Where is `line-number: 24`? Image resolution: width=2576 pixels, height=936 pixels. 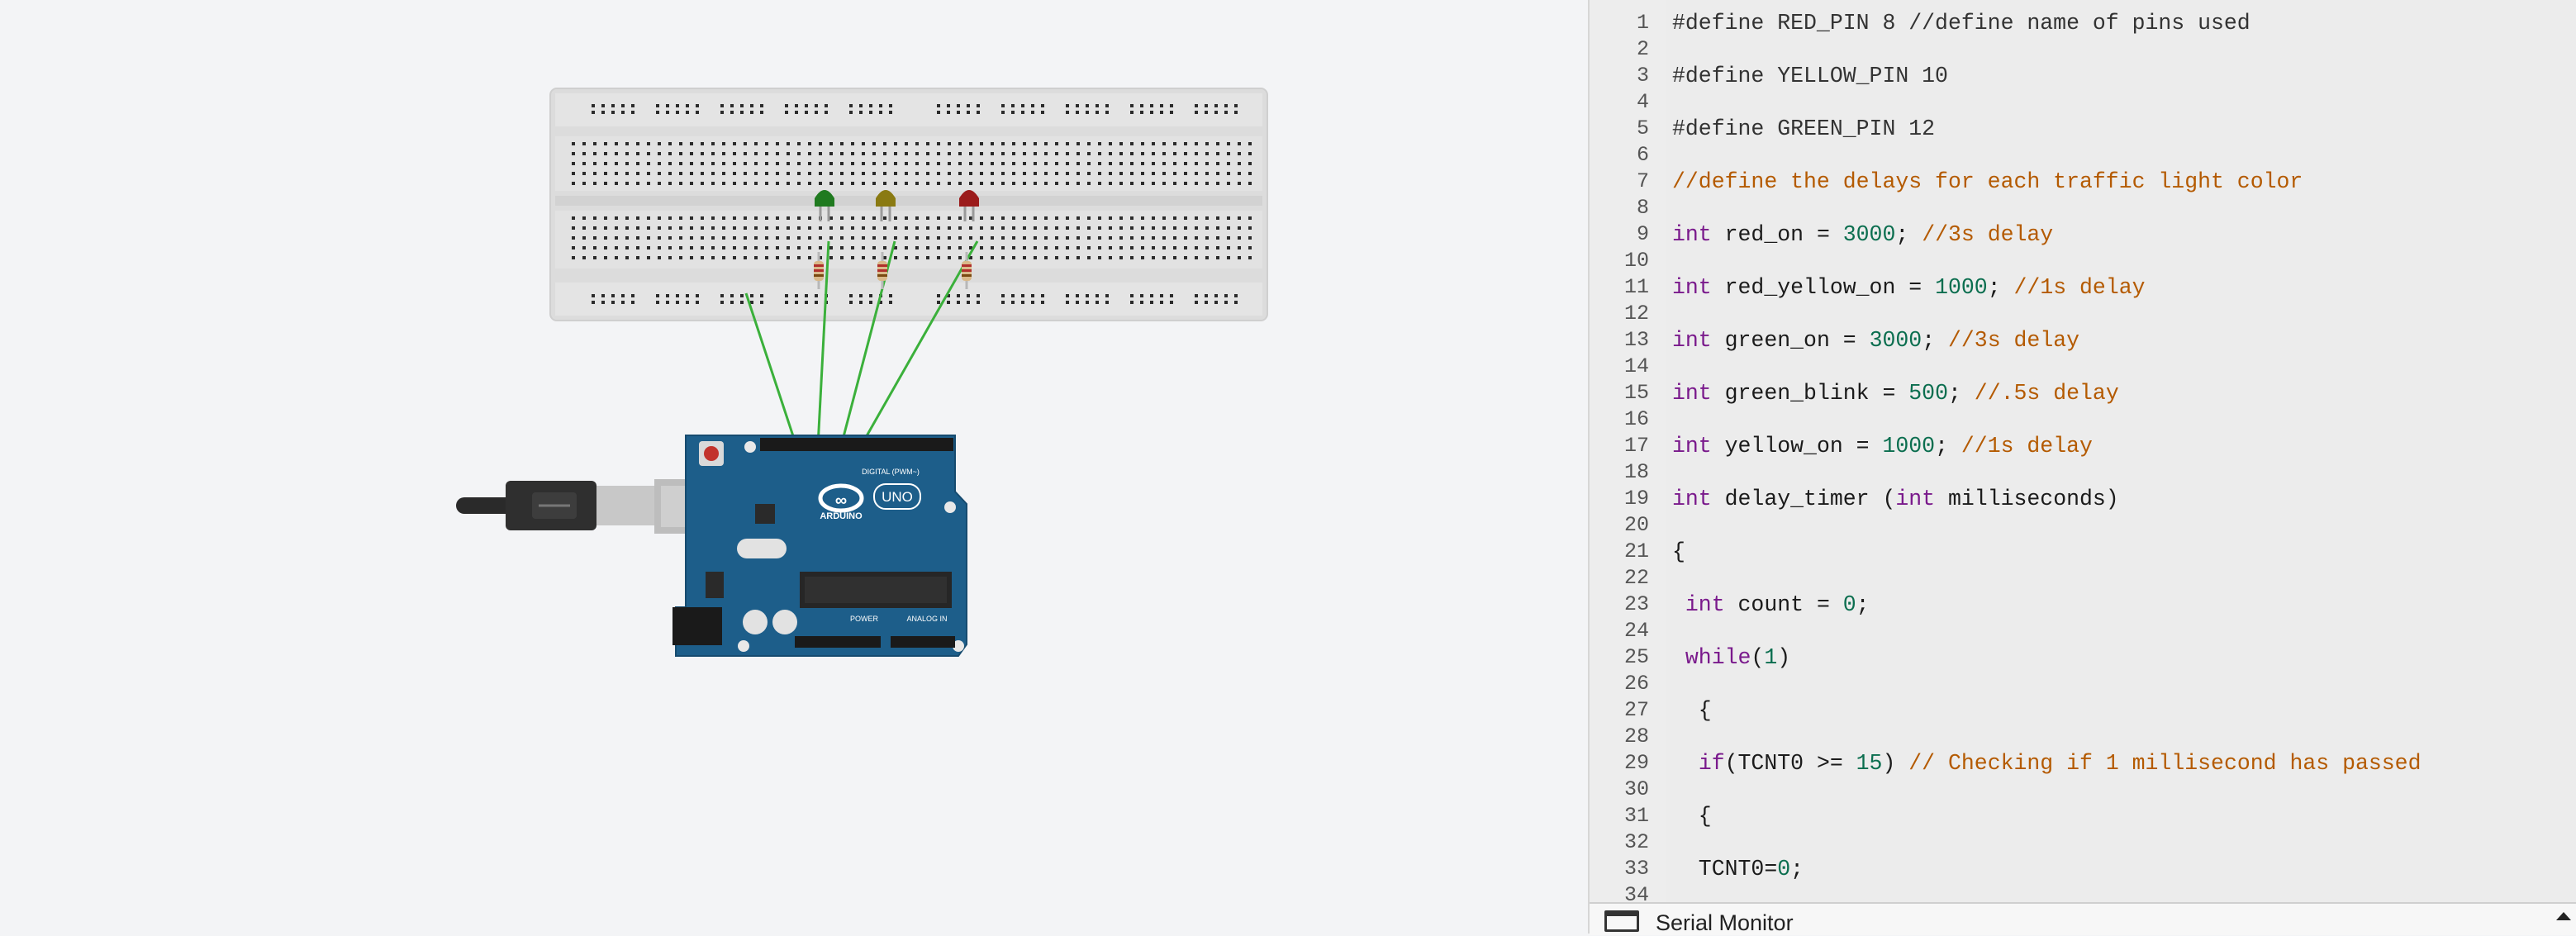 line-number: 24 is located at coordinates (1636, 631).